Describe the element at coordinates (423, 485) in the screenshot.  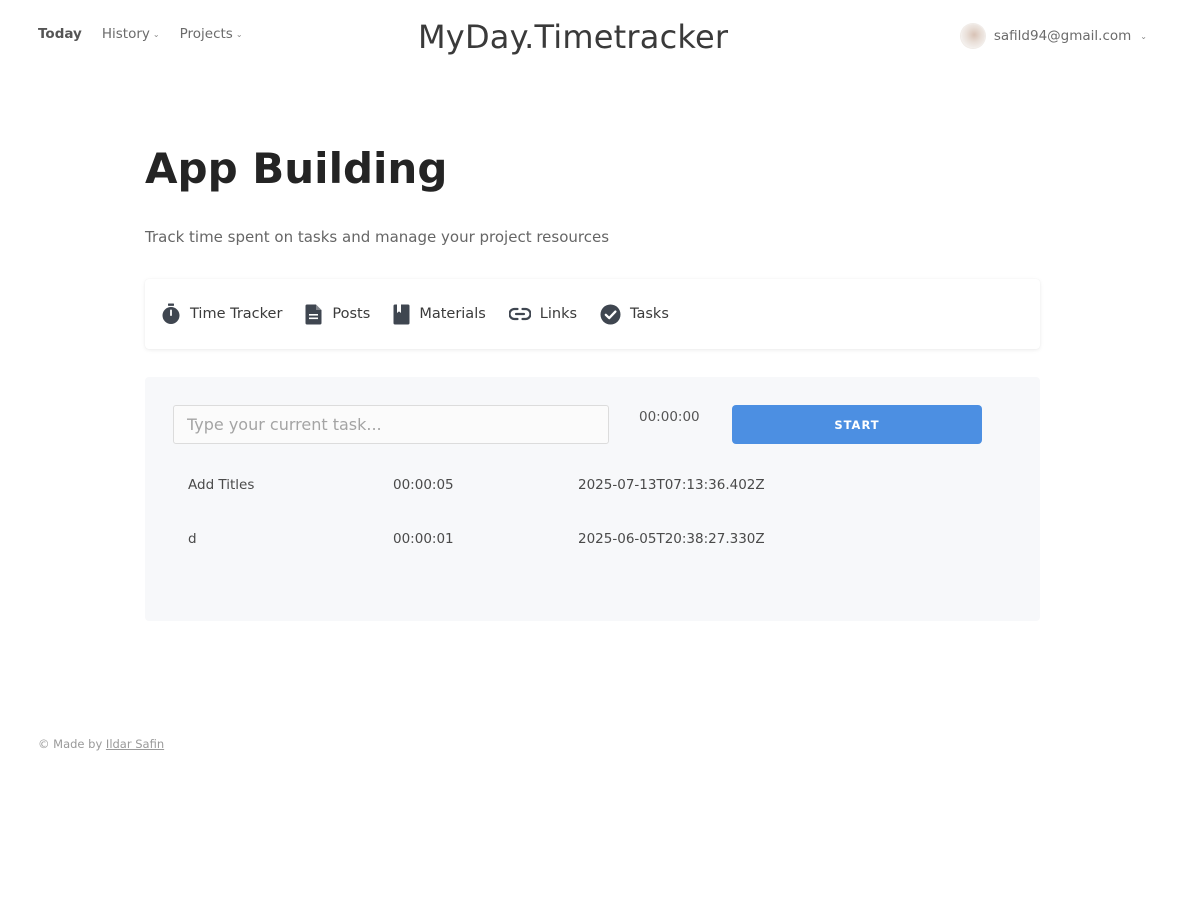
I see `entry-duration: 00:00:05` at that location.